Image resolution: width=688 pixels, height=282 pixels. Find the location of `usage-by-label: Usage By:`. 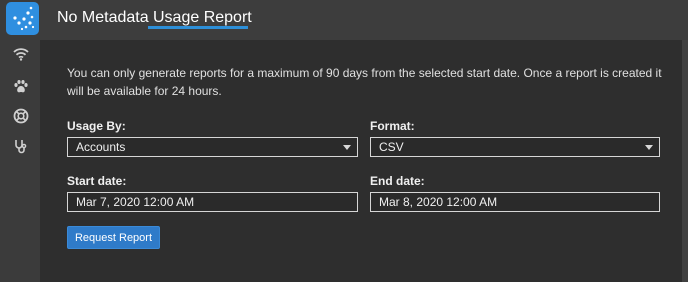

usage-by-label: Usage By: is located at coordinates (96, 126).